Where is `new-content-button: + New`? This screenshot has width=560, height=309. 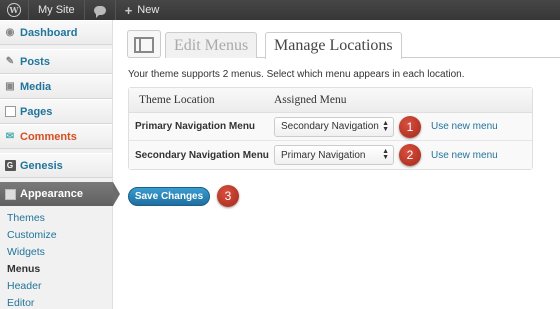
new-content-button: + New is located at coordinates (142, 10).